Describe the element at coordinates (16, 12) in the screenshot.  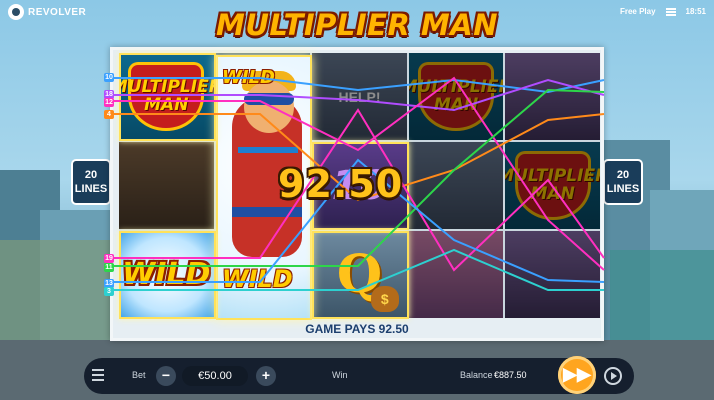
I see `revolver-logo-icon` at that location.